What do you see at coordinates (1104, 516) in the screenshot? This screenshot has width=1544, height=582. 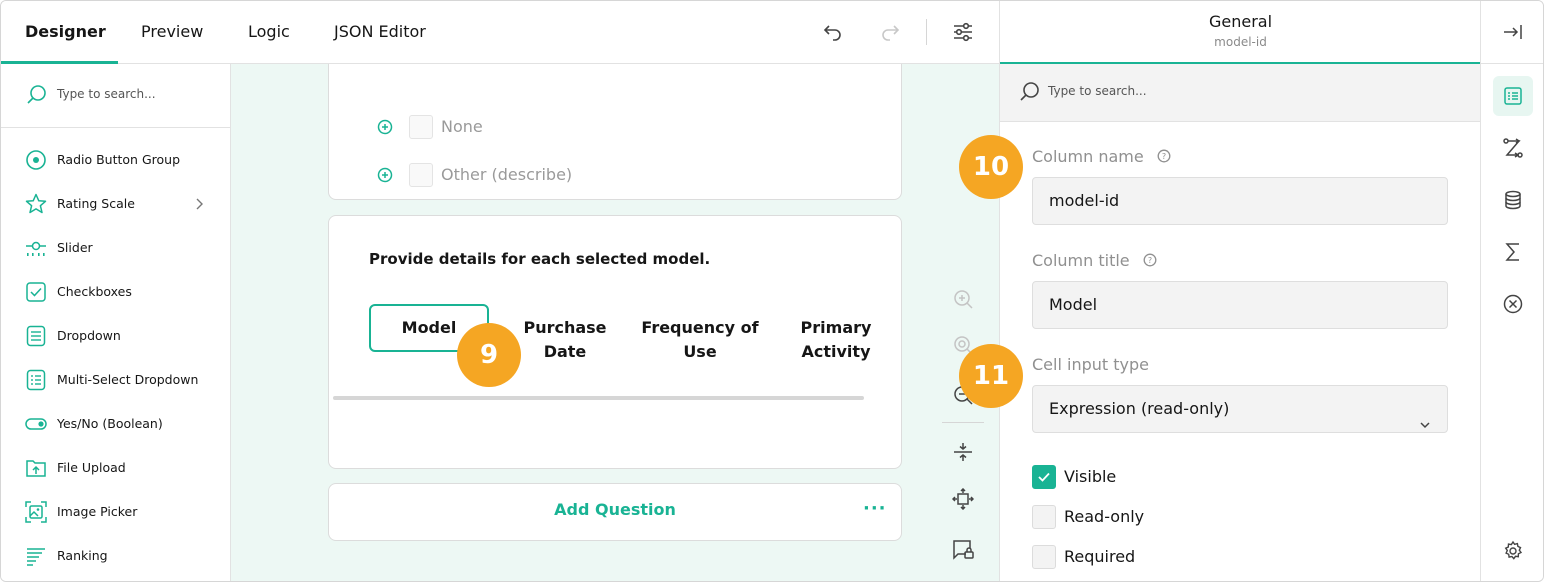 I see `checkbox-label: Read-only` at bounding box center [1104, 516].